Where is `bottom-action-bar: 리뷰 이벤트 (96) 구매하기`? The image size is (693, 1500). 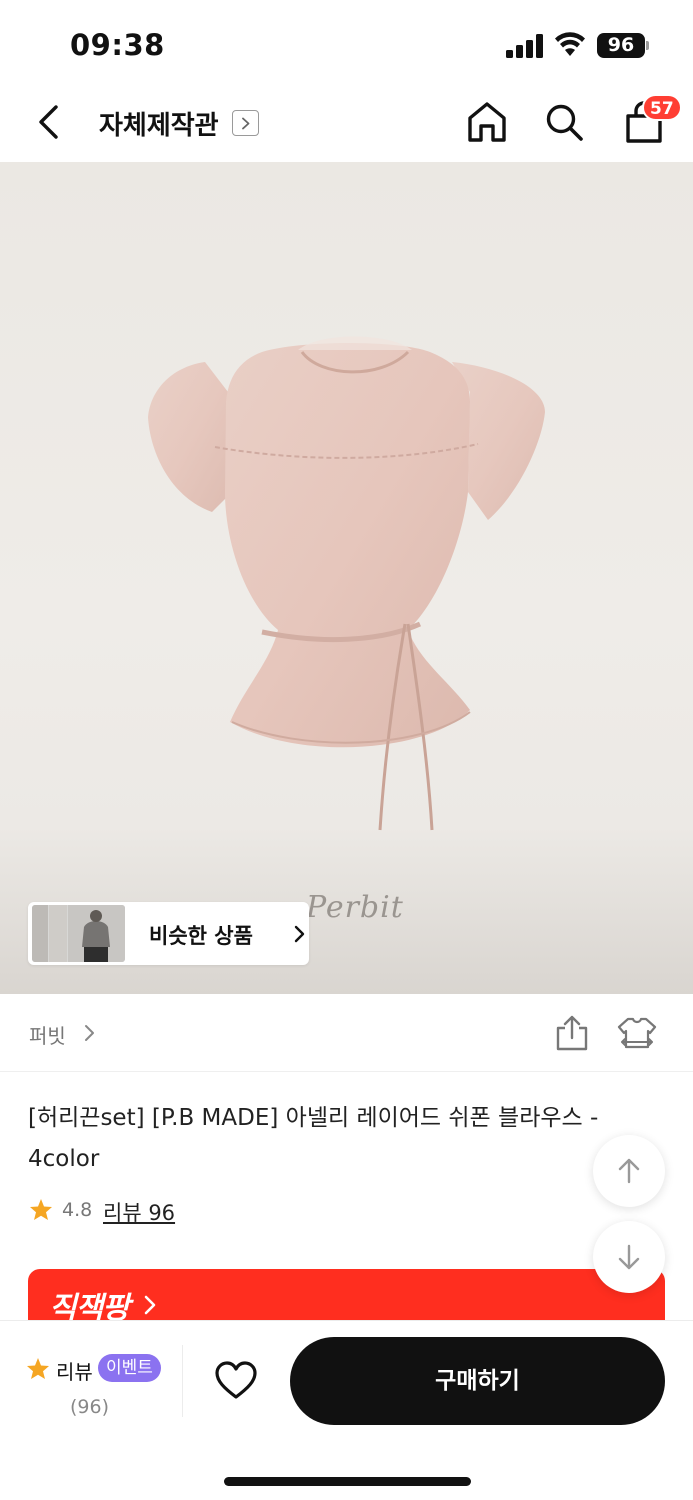 bottom-action-bar: 리뷰 이벤트 (96) 구매하기 is located at coordinates (346, 1410).